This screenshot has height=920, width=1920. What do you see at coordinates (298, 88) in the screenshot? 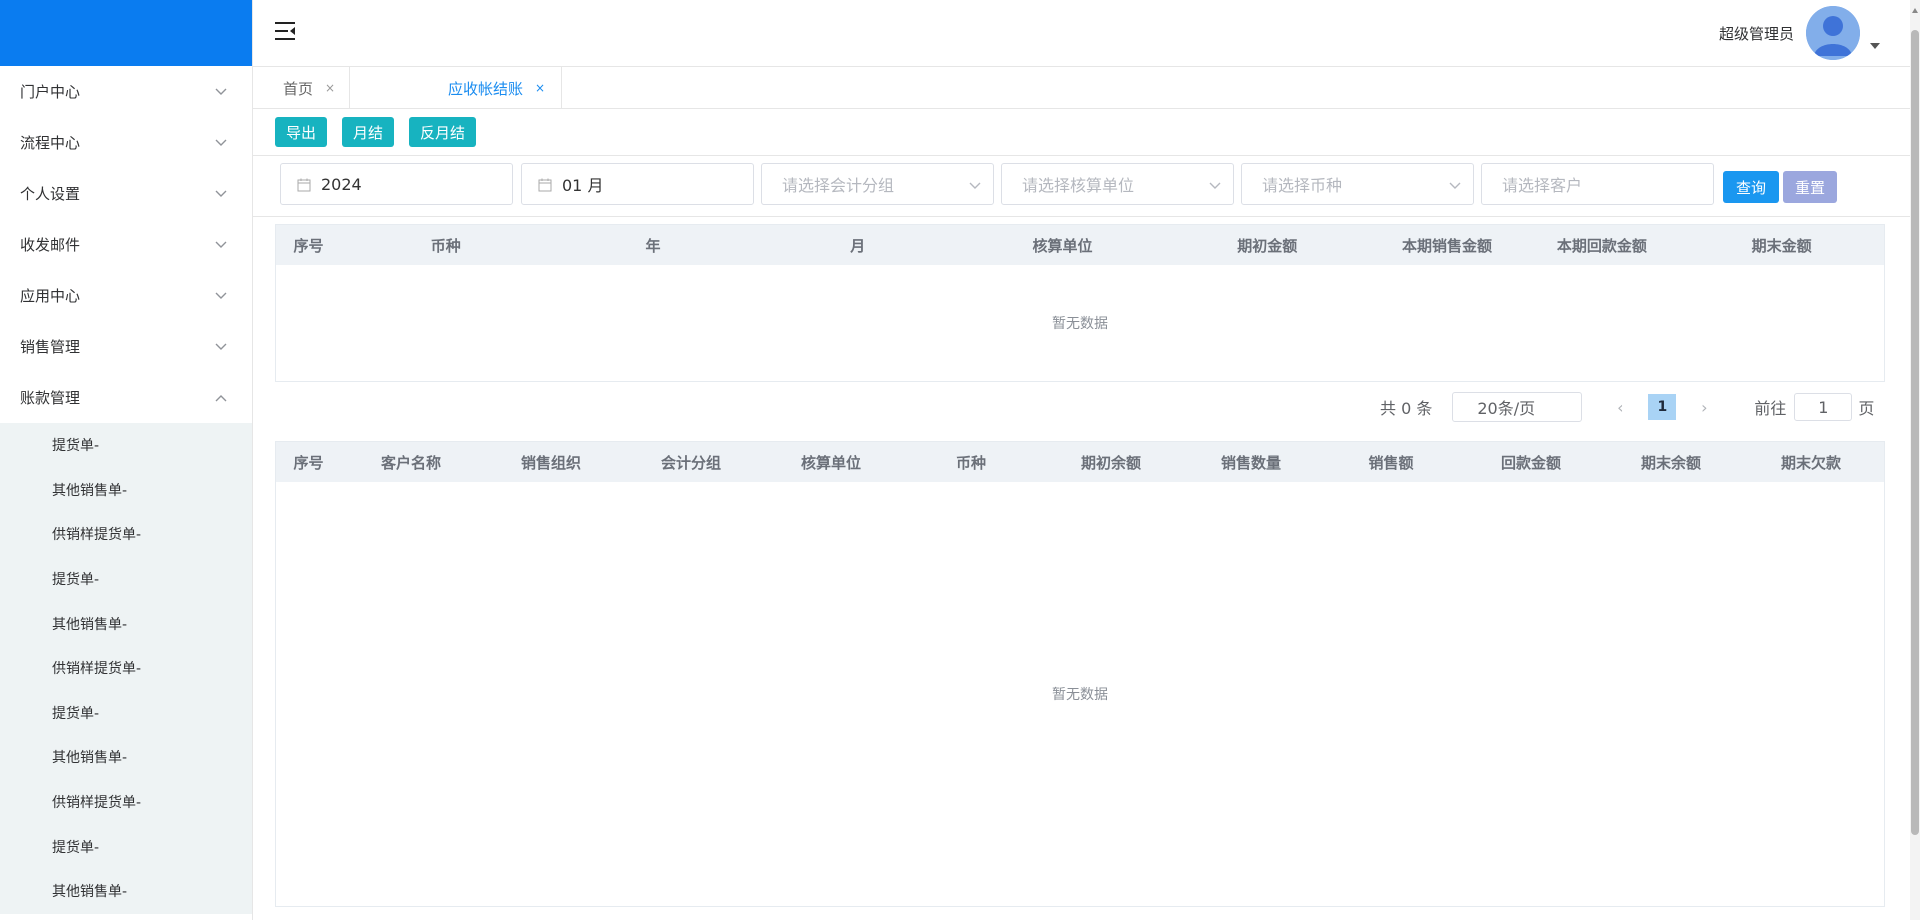
I see `tab-label: 首页` at bounding box center [298, 88].